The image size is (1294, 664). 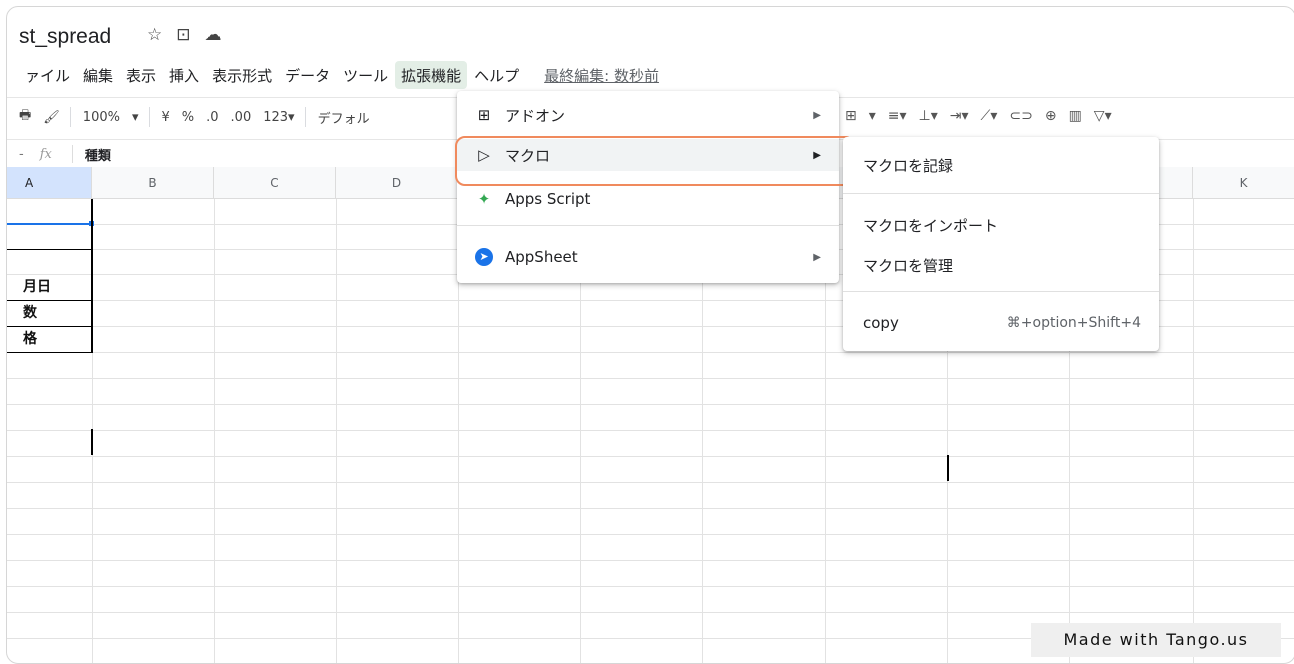 I want to click on menu-item-addons: ⊞ アドオン ▶, so click(x=648, y=115).